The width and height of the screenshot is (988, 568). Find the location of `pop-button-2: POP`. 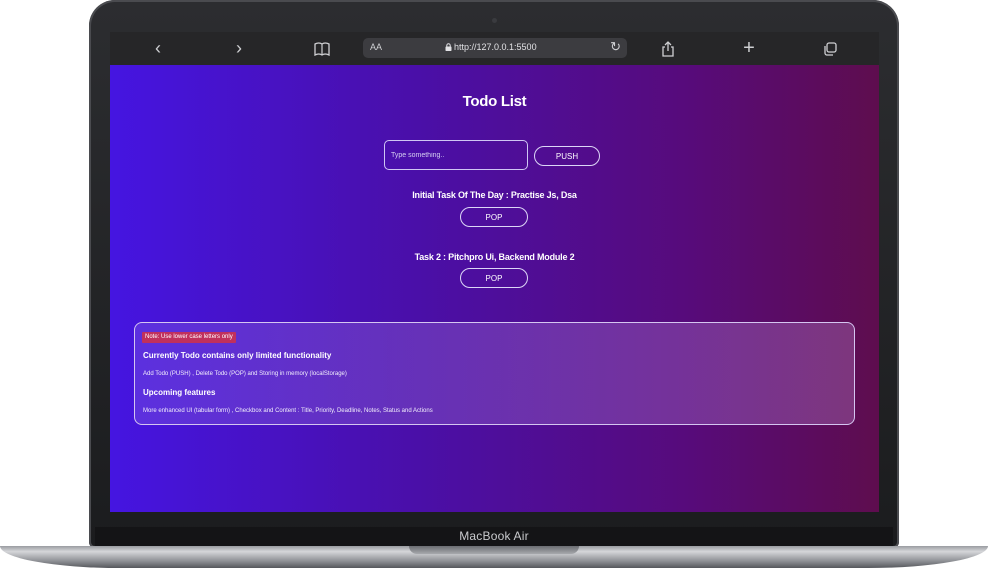

pop-button-2: POP is located at coordinates (494, 278).